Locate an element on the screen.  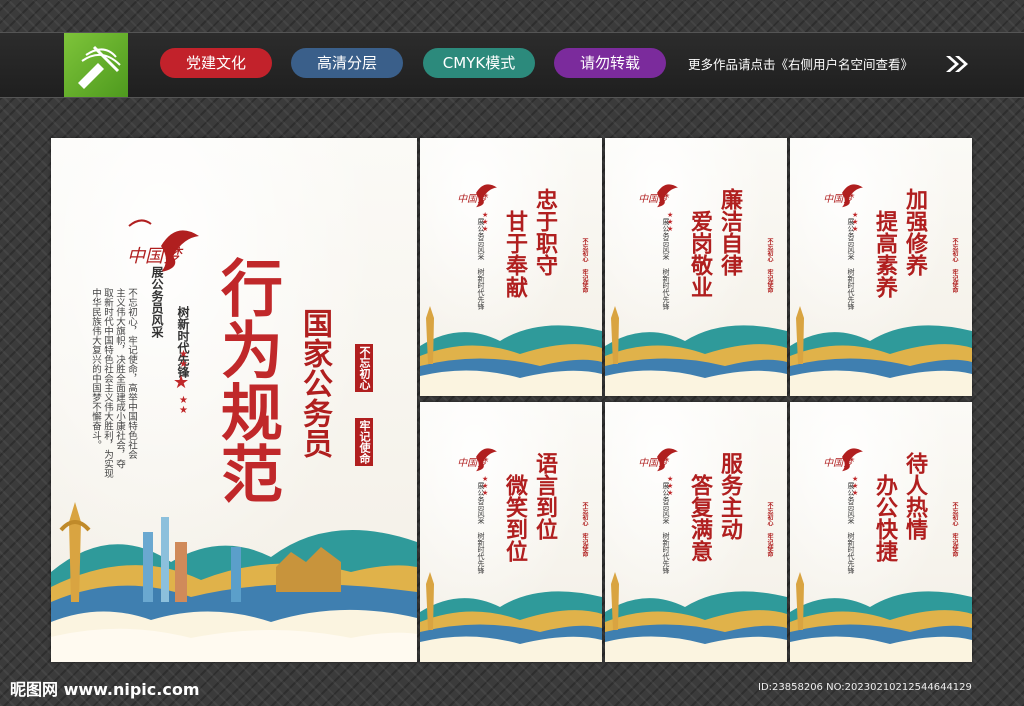
tag-hd-layers: 高清分层 is located at coordinates (347, 63).